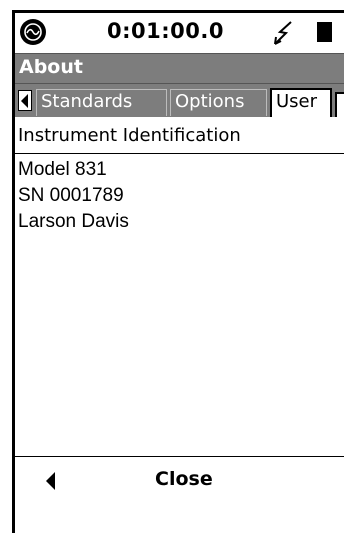 The width and height of the screenshot is (344, 533). What do you see at coordinates (339, 105) in the screenshot?
I see `tab-next-partial` at bounding box center [339, 105].